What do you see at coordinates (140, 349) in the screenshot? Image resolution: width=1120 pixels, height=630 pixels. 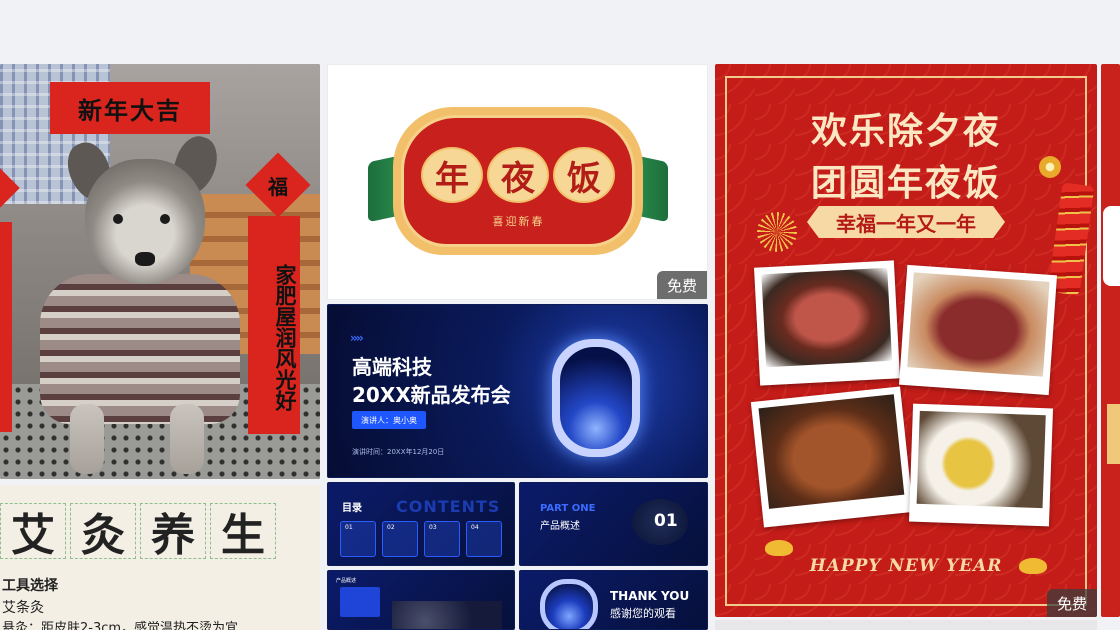 I see `dog-striped-shirt` at bounding box center [140, 349].